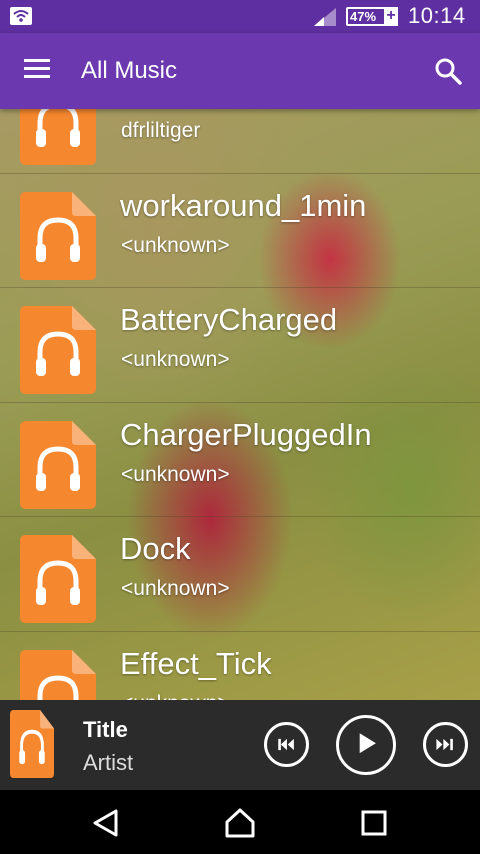 The width and height of the screenshot is (480, 854). I want to click on wifi-icon, so click(21, 16).